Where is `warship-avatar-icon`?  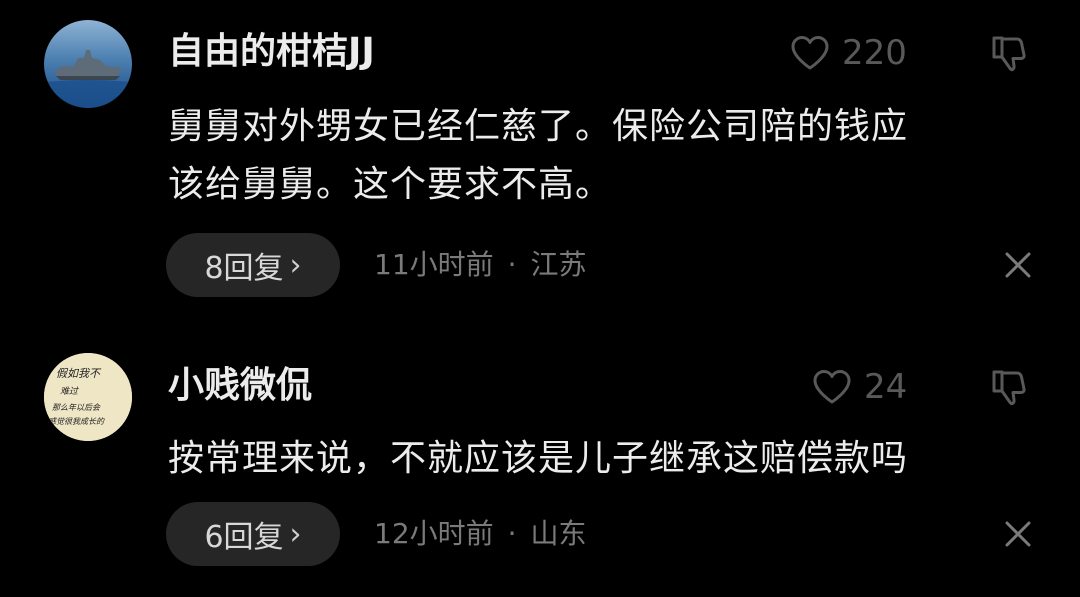
warship-avatar-icon is located at coordinates (88, 64).